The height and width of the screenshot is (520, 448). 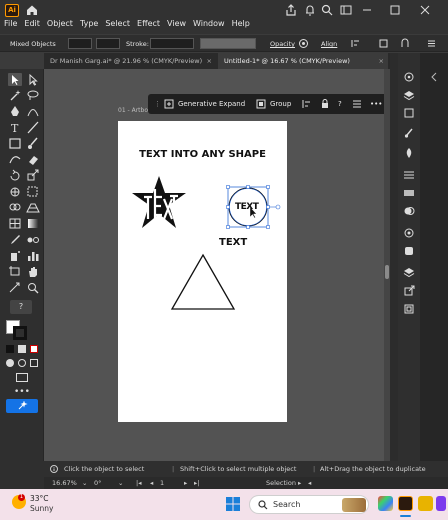 What do you see at coordinates (10, 363) in the screenshot?
I see `draw-normal-icon` at bounding box center [10, 363].